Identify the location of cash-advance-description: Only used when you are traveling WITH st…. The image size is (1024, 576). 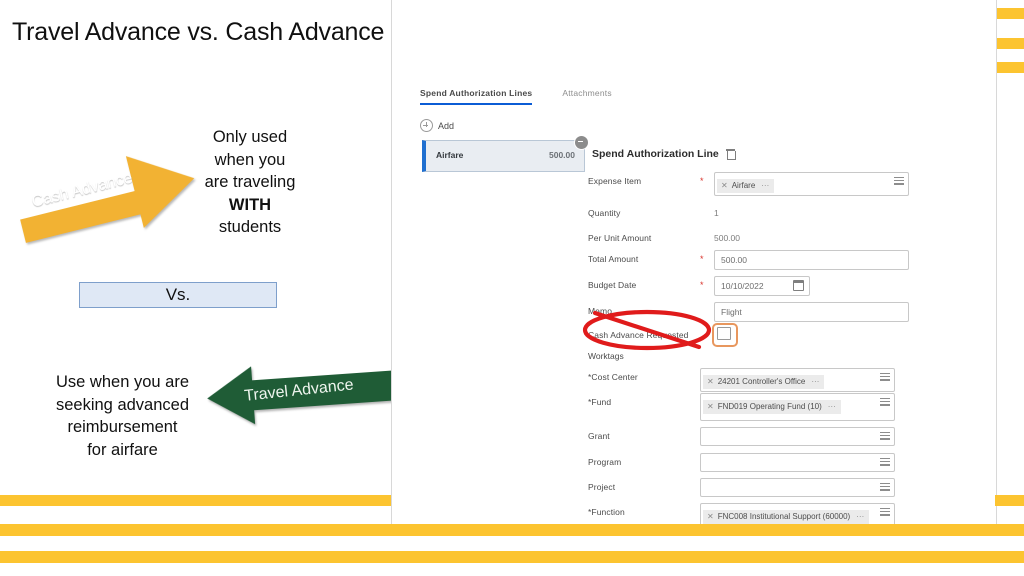
(250, 182).